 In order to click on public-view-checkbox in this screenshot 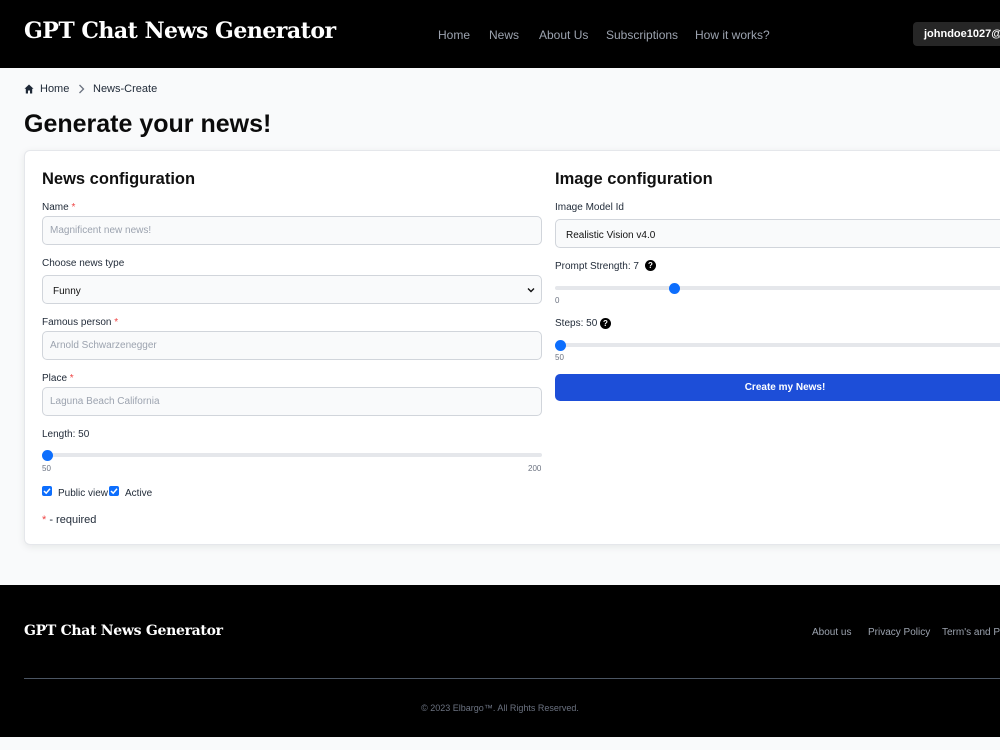, I will do `click(47, 491)`.